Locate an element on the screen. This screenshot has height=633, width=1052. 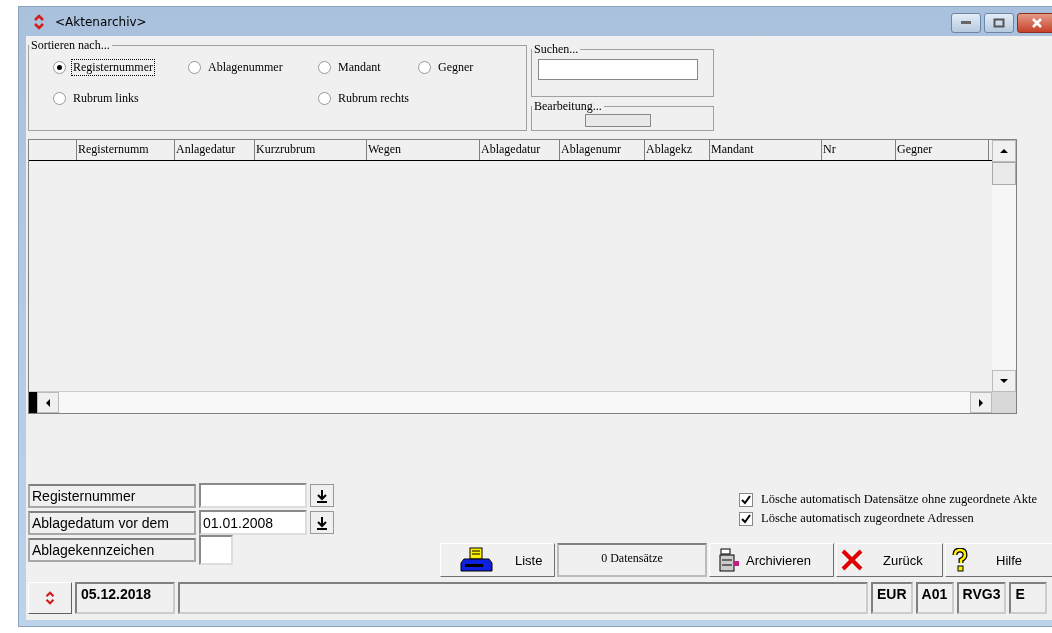
vertical-scrollbar is located at coordinates (1004, 276).